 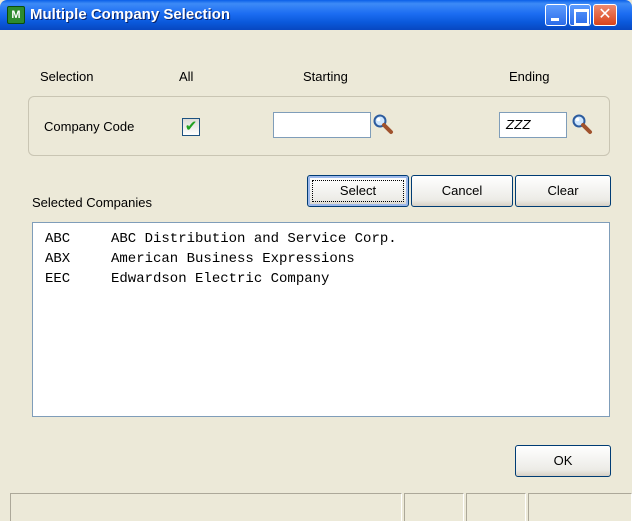 I want to click on close-icon: ✕, so click(x=605, y=14).